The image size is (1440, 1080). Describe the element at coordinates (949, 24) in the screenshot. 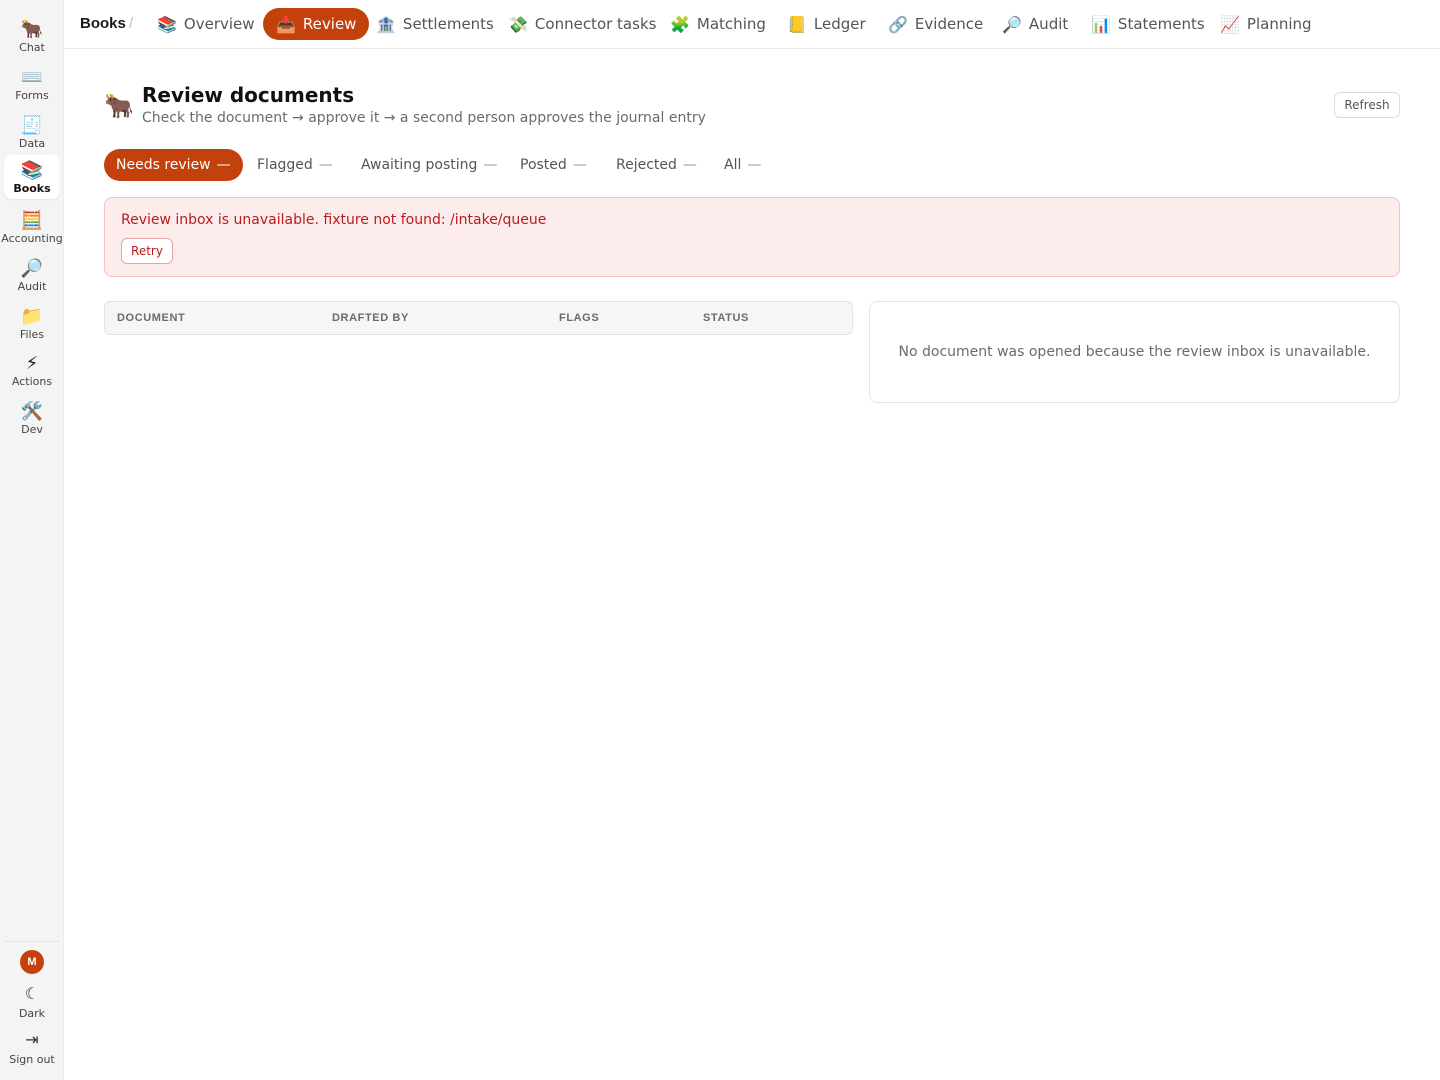

I see `tab-label: Evidence` at that location.